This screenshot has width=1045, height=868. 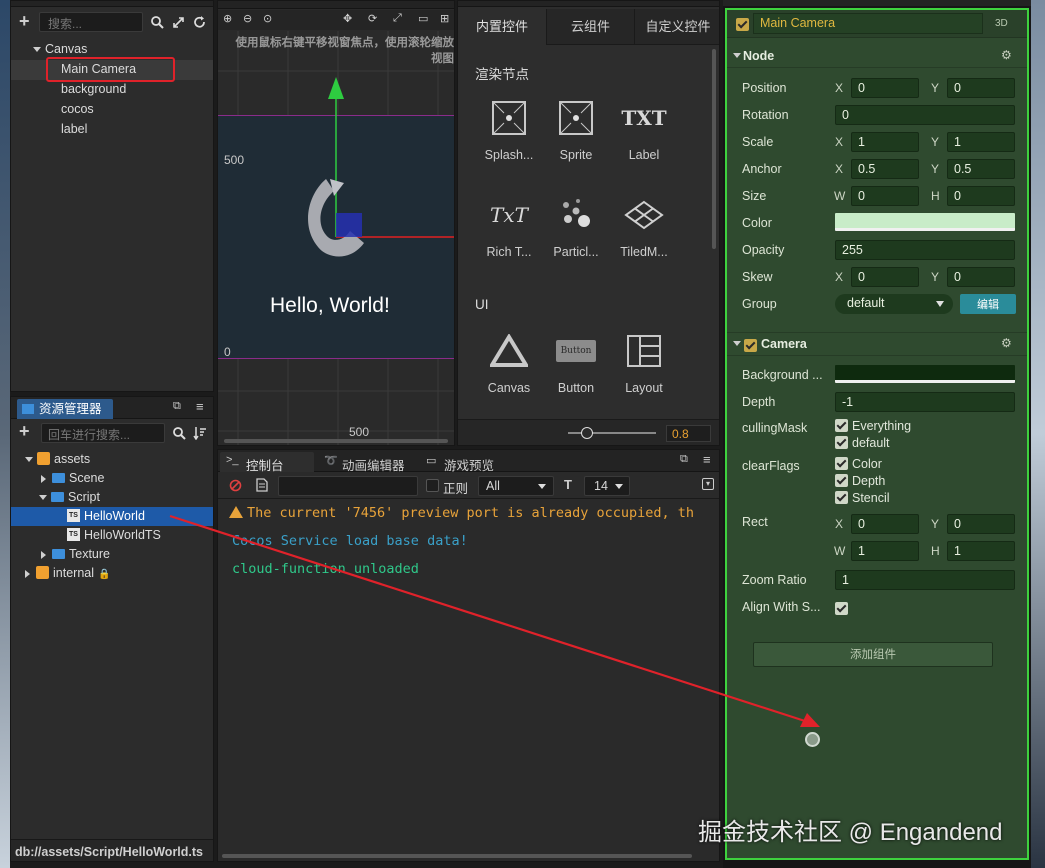 What do you see at coordinates (590, 27) in the screenshot?
I see `tab-cloud: 云组件` at bounding box center [590, 27].